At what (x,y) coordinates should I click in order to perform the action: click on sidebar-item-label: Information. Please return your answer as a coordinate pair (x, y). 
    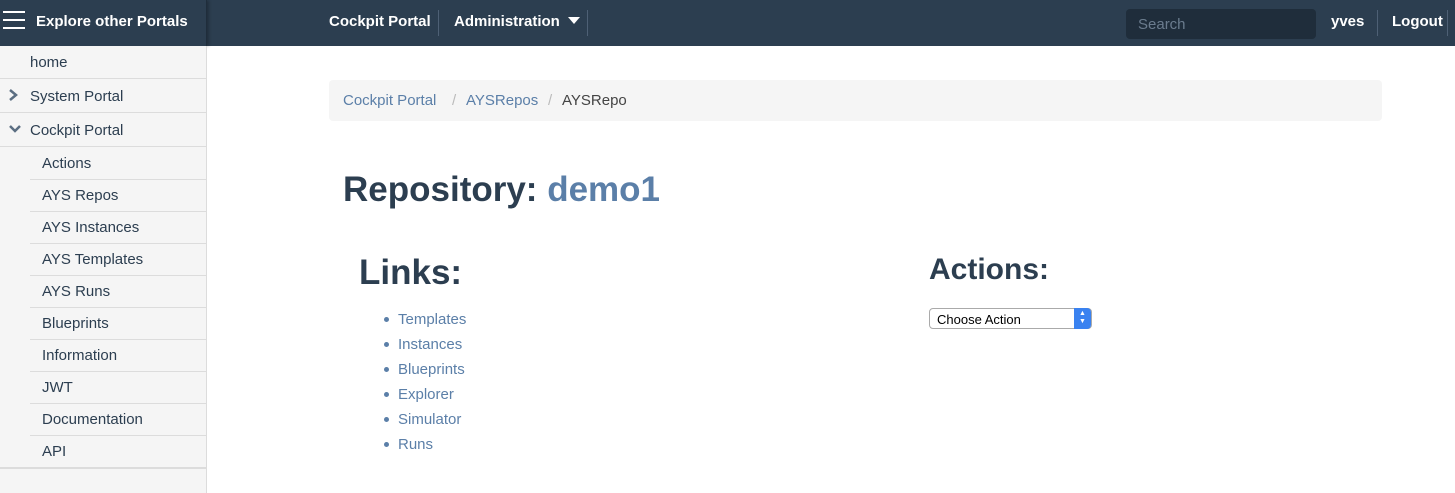
    Looking at the image, I should click on (80, 355).